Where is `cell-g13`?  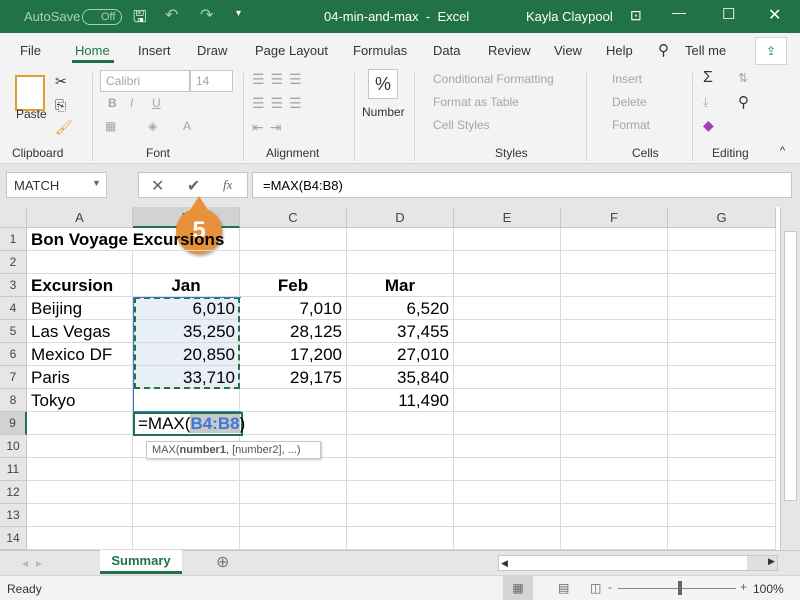
cell-g13 is located at coordinates (722, 515).